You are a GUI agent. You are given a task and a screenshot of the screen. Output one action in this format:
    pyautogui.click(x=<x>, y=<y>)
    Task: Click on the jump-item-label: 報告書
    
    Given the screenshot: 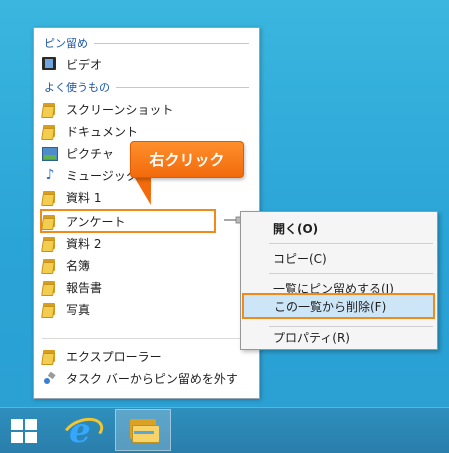 What is the action you would take?
    pyautogui.click(x=84, y=287)
    